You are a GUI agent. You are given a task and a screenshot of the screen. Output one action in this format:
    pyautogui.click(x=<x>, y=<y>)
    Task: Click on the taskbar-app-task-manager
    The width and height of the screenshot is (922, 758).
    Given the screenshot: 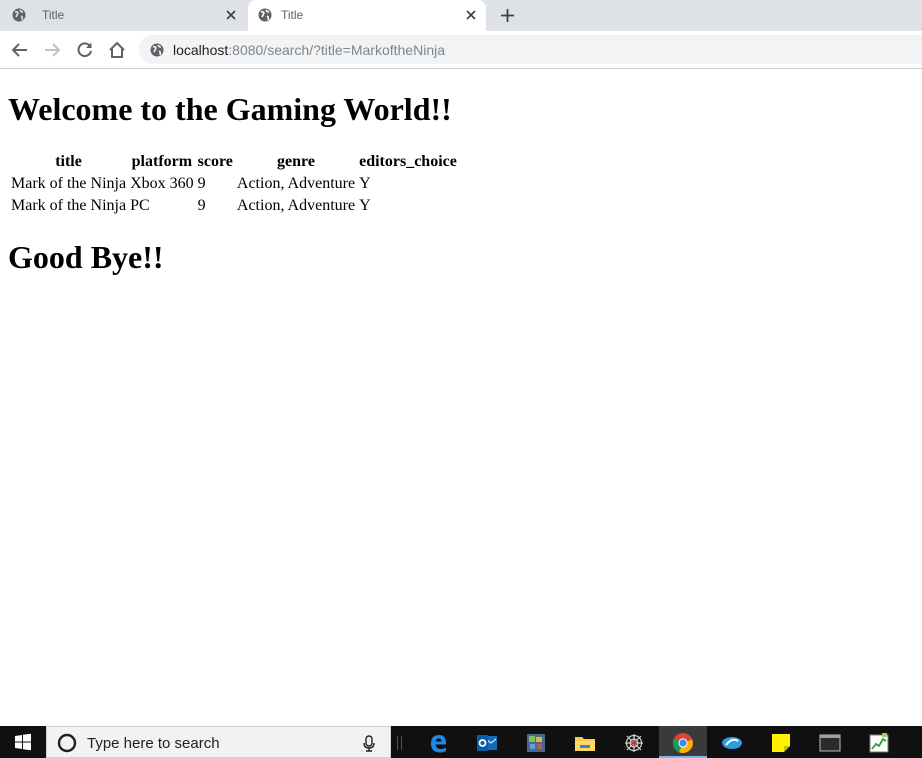 What is the action you would take?
    pyautogui.click(x=879, y=742)
    